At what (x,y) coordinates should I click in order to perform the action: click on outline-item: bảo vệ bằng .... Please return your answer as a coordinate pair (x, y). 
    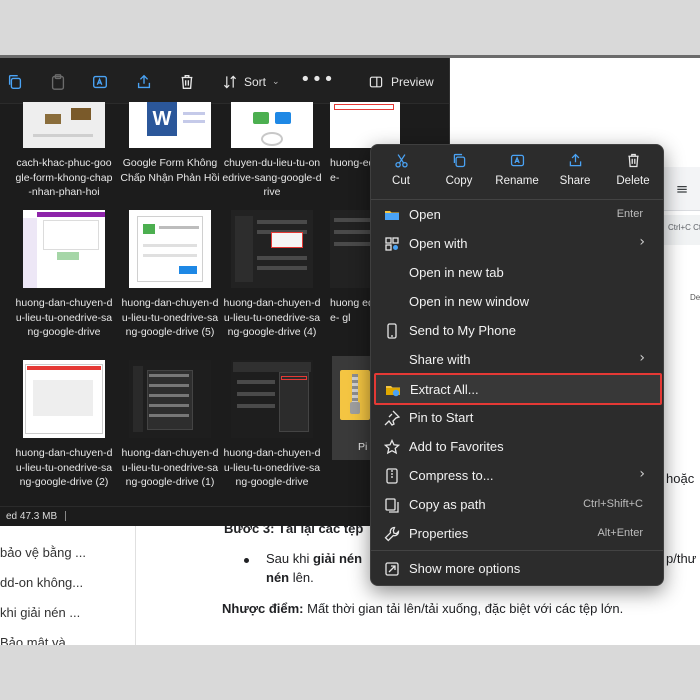
    Looking at the image, I should click on (43, 552).